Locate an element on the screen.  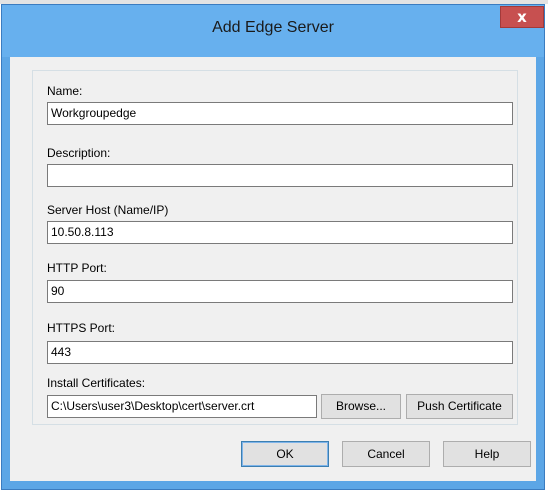
name-field: Workgroupedge is located at coordinates (280, 113).